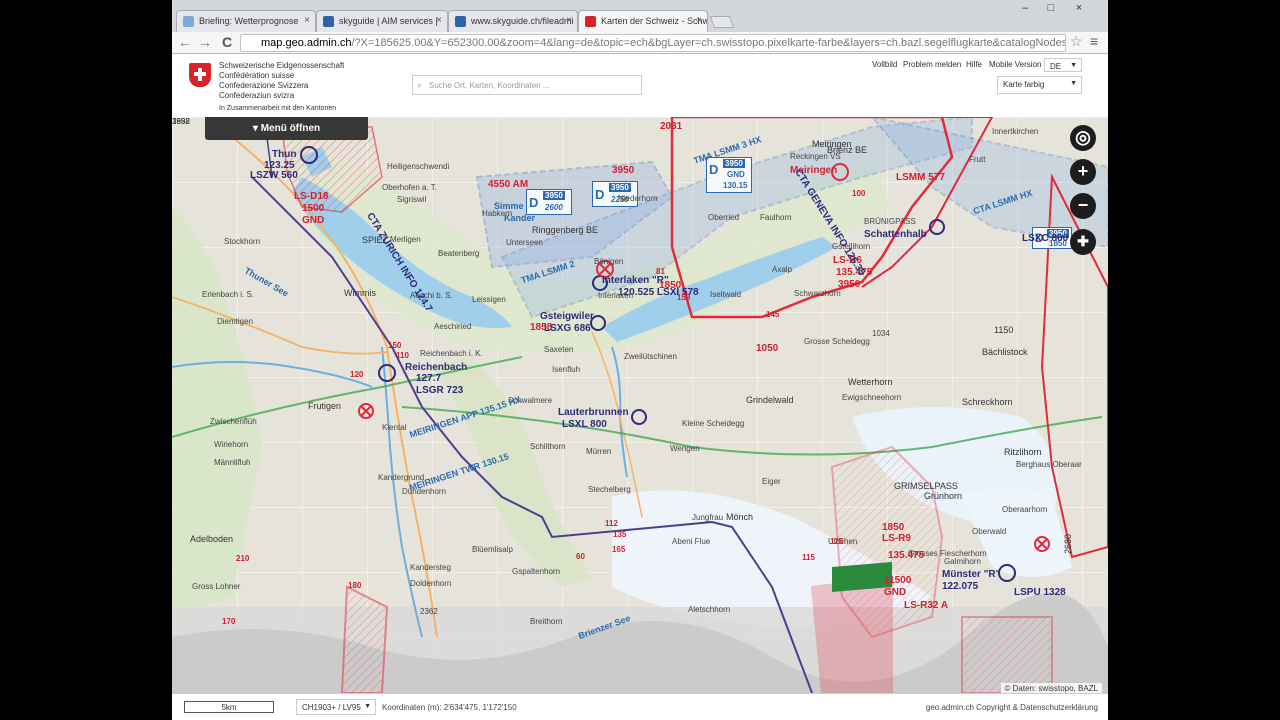 This screenshot has width=1280, height=720. What do you see at coordinates (313, 208) in the screenshot?
I see `map-label: 1500` at bounding box center [313, 208].